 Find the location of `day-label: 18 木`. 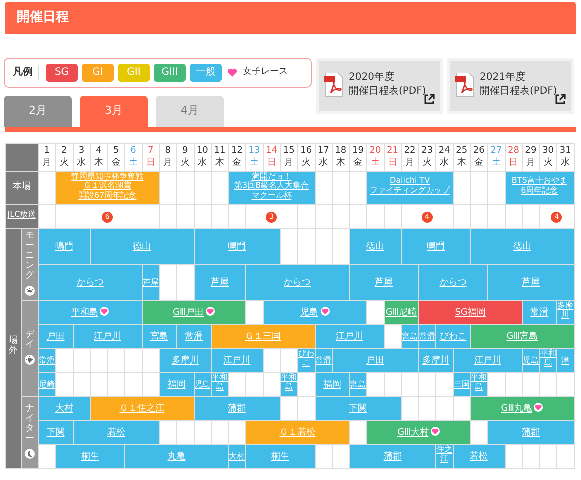

day-label: 18 木 is located at coordinates (341, 157).